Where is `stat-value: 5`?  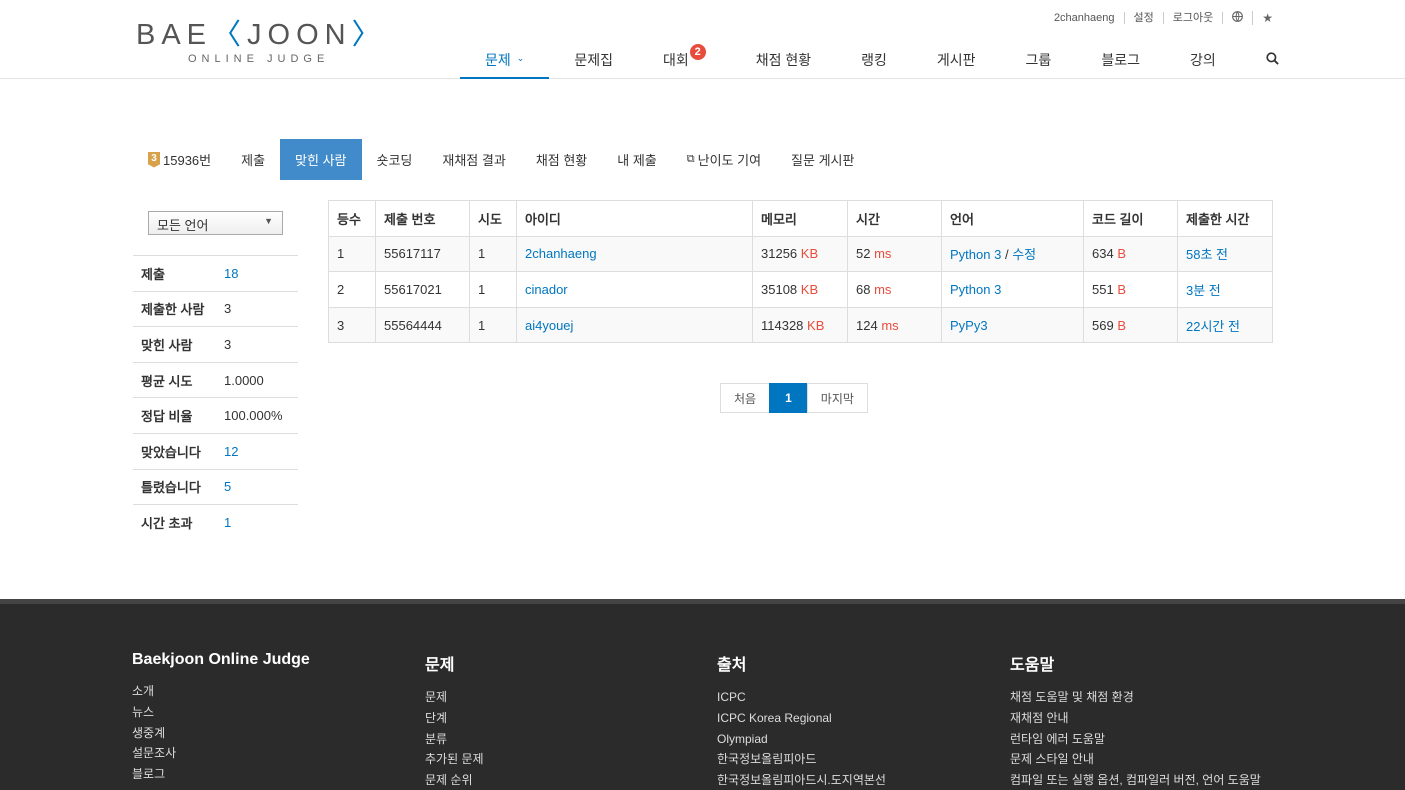
stat-value: 5 is located at coordinates (257, 486).